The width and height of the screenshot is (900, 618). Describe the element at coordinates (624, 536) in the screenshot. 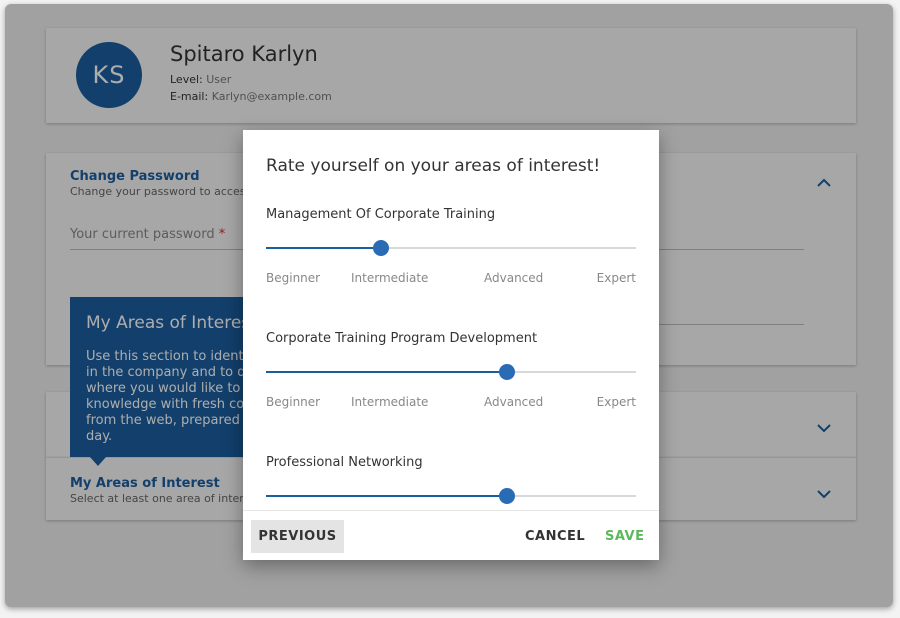

I see `save-button: SAVE` at that location.